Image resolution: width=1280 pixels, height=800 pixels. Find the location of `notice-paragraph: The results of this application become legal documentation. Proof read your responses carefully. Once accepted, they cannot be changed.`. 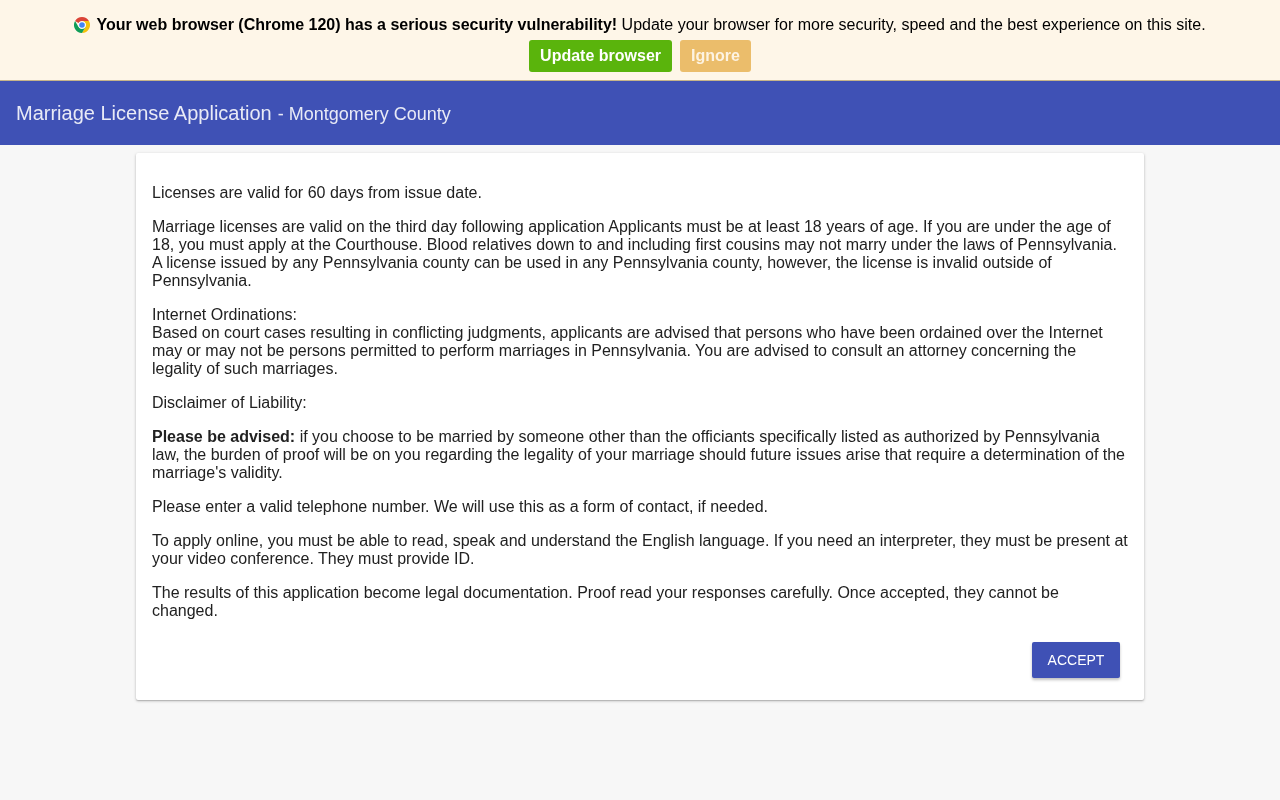

notice-paragraph: The results of this application become legal documentation. Proof read your responses carefully. Once accepted, they cannot be changed. is located at coordinates (606, 602).